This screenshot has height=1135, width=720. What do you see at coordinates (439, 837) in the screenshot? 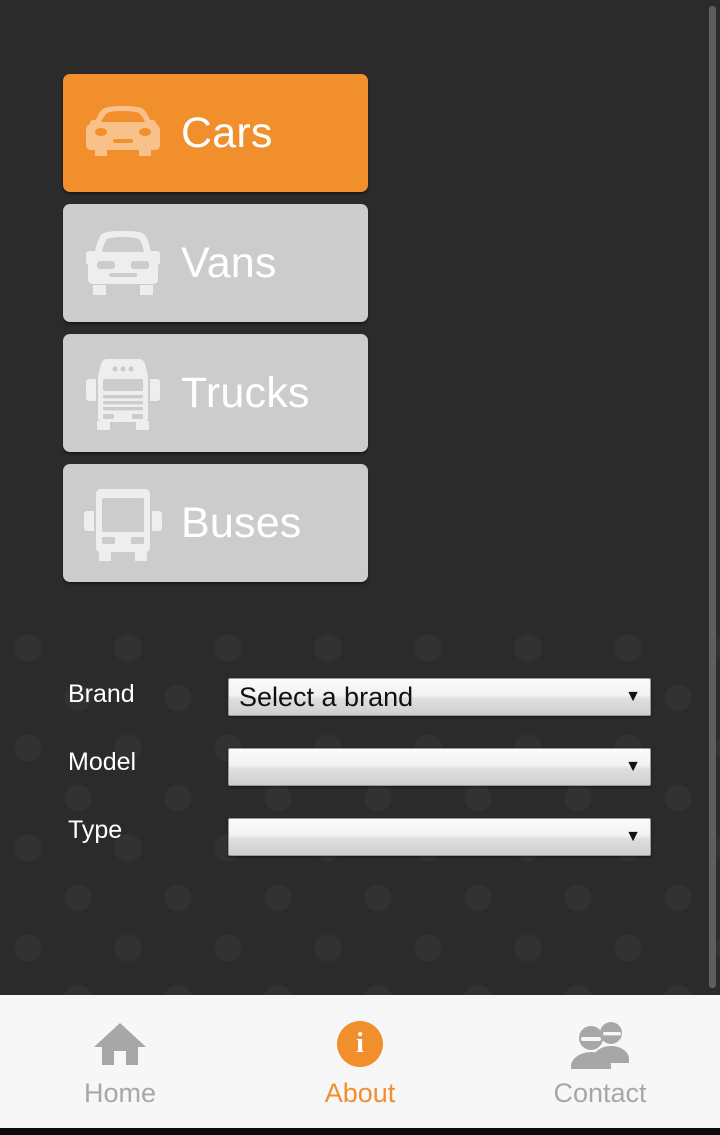
I see `type-select: ▼` at bounding box center [439, 837].